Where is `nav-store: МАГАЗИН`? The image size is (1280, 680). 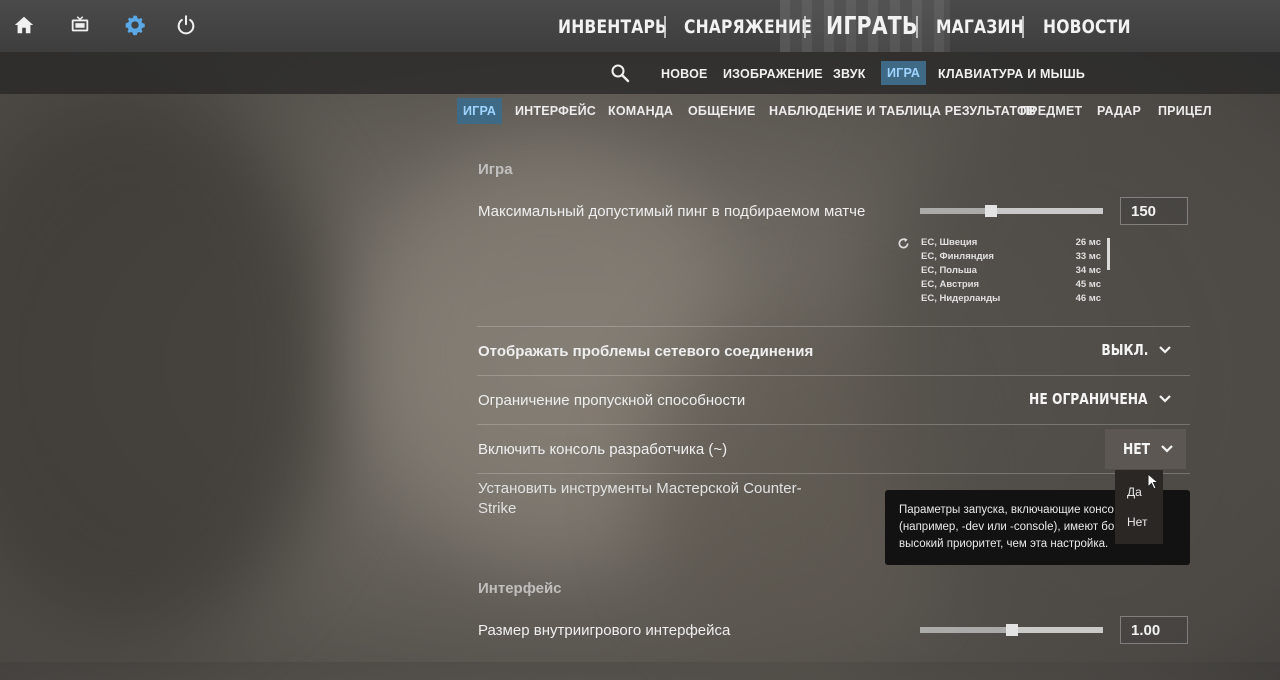 nav-store: МАГАЗИН is located at coordinates (980, 26).